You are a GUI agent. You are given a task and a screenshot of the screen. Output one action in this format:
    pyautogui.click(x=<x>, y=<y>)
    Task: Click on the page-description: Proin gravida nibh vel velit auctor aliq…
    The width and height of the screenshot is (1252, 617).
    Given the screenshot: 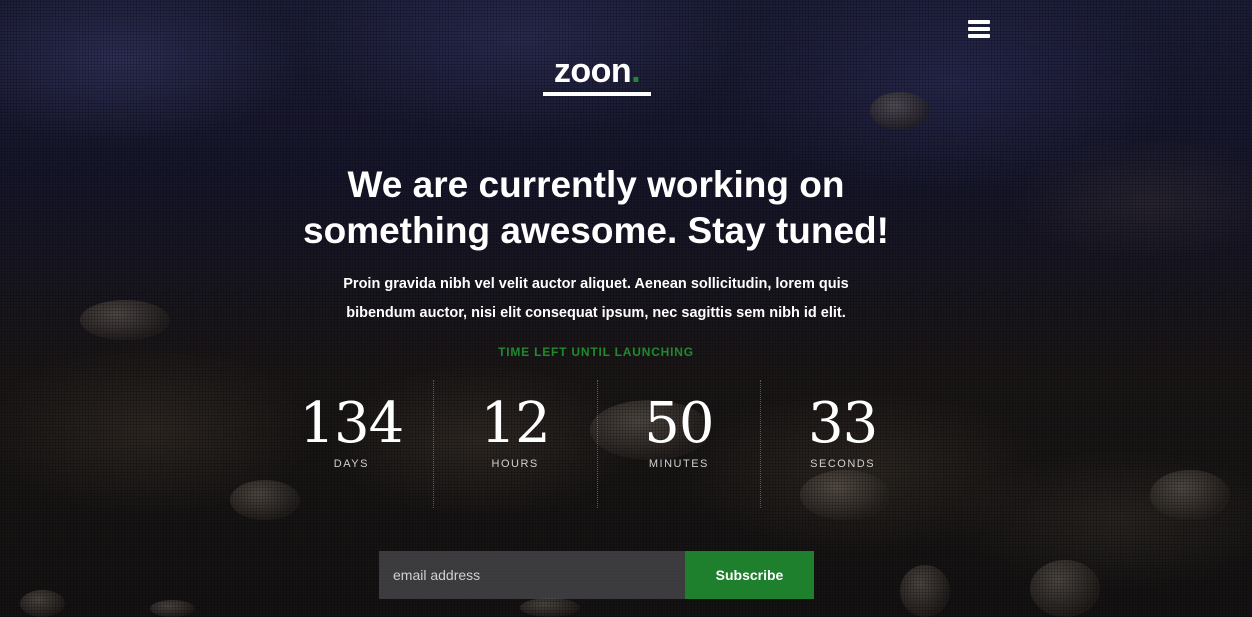 What is the action you would take?
    pyautogui.click(x=596, y=299)
    